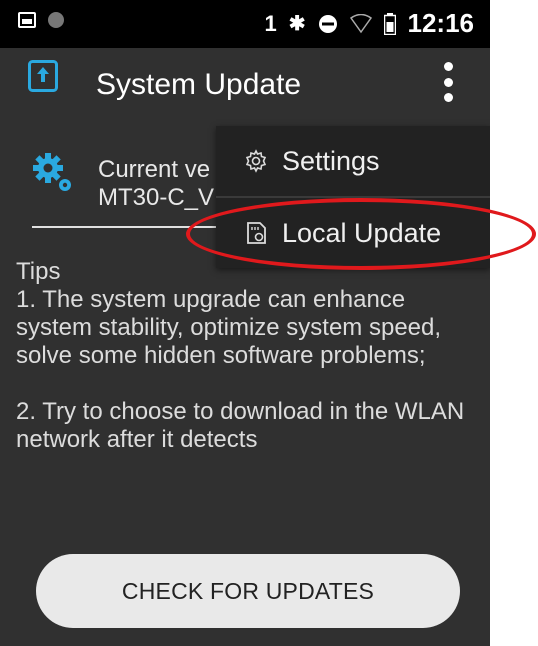 This screenshot has width=538, height=646. Describe the element at coordinates (43, 76) in the screenshot. I see `system-update-icon` at that location.